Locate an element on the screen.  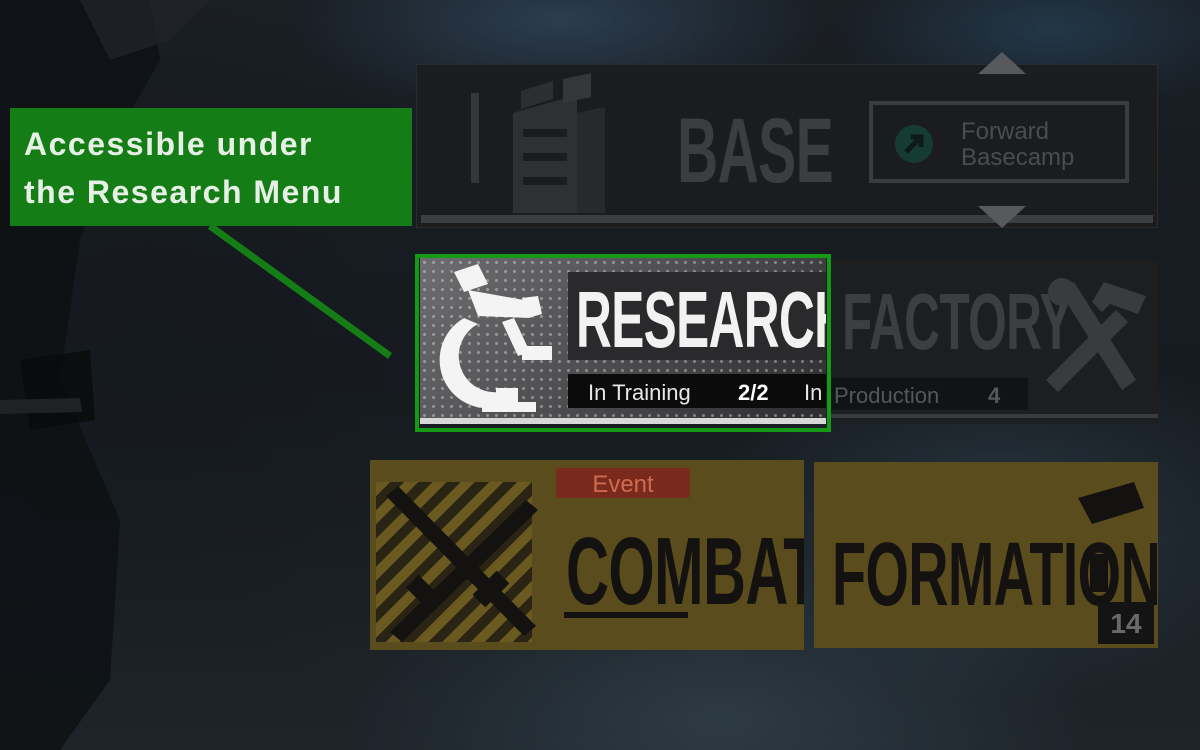
forward-basecamp-label: Forward Basecamp is located at coordinates (1018, 144).